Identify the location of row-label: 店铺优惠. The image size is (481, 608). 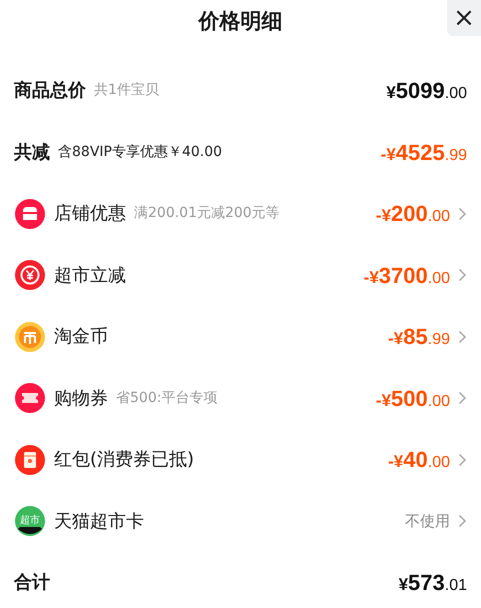
(90, 214).